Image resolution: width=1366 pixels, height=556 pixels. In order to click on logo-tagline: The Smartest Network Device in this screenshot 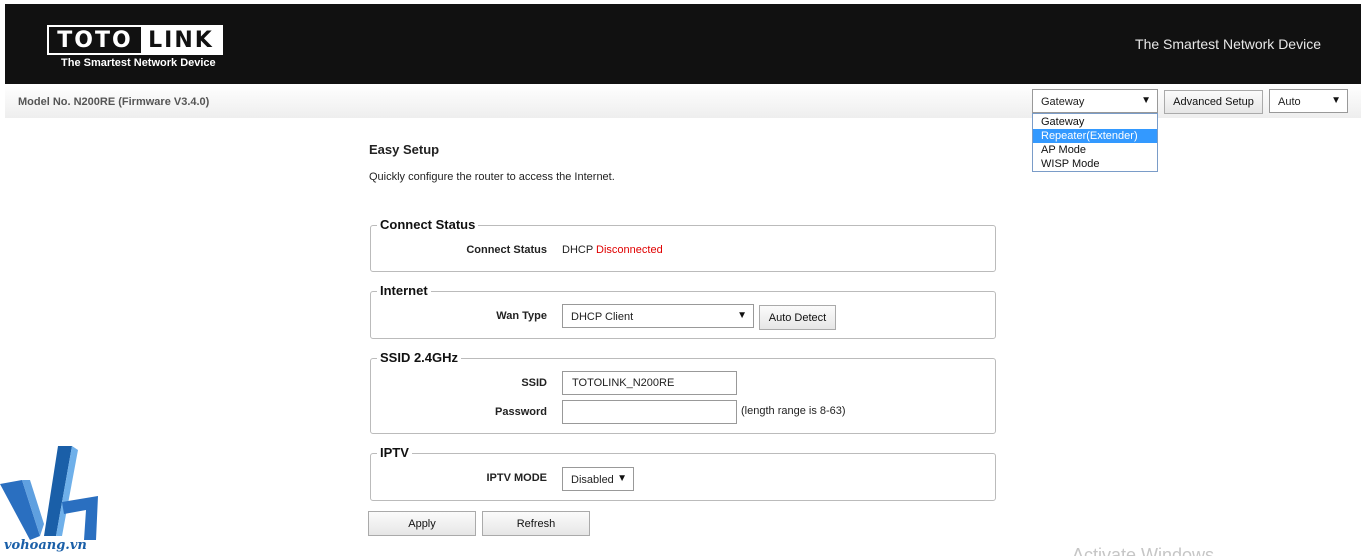, I will do `click(138, 63)`.